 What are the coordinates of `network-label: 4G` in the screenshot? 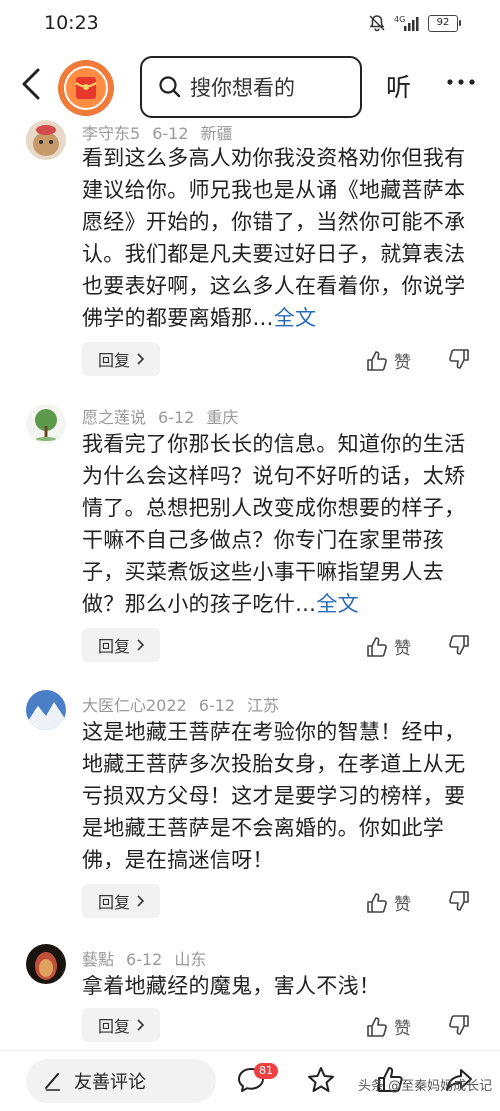 It's located at (399, 19).